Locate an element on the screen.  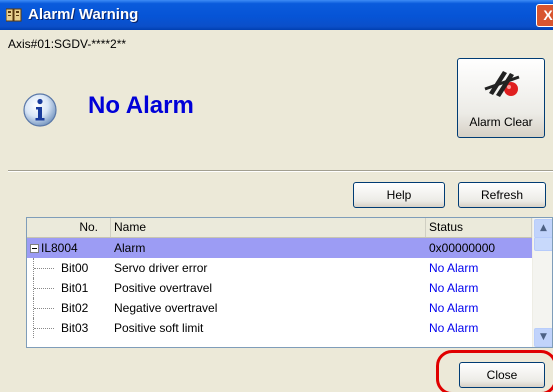
group-no: IL8004 is located at coordinates (59, 248).